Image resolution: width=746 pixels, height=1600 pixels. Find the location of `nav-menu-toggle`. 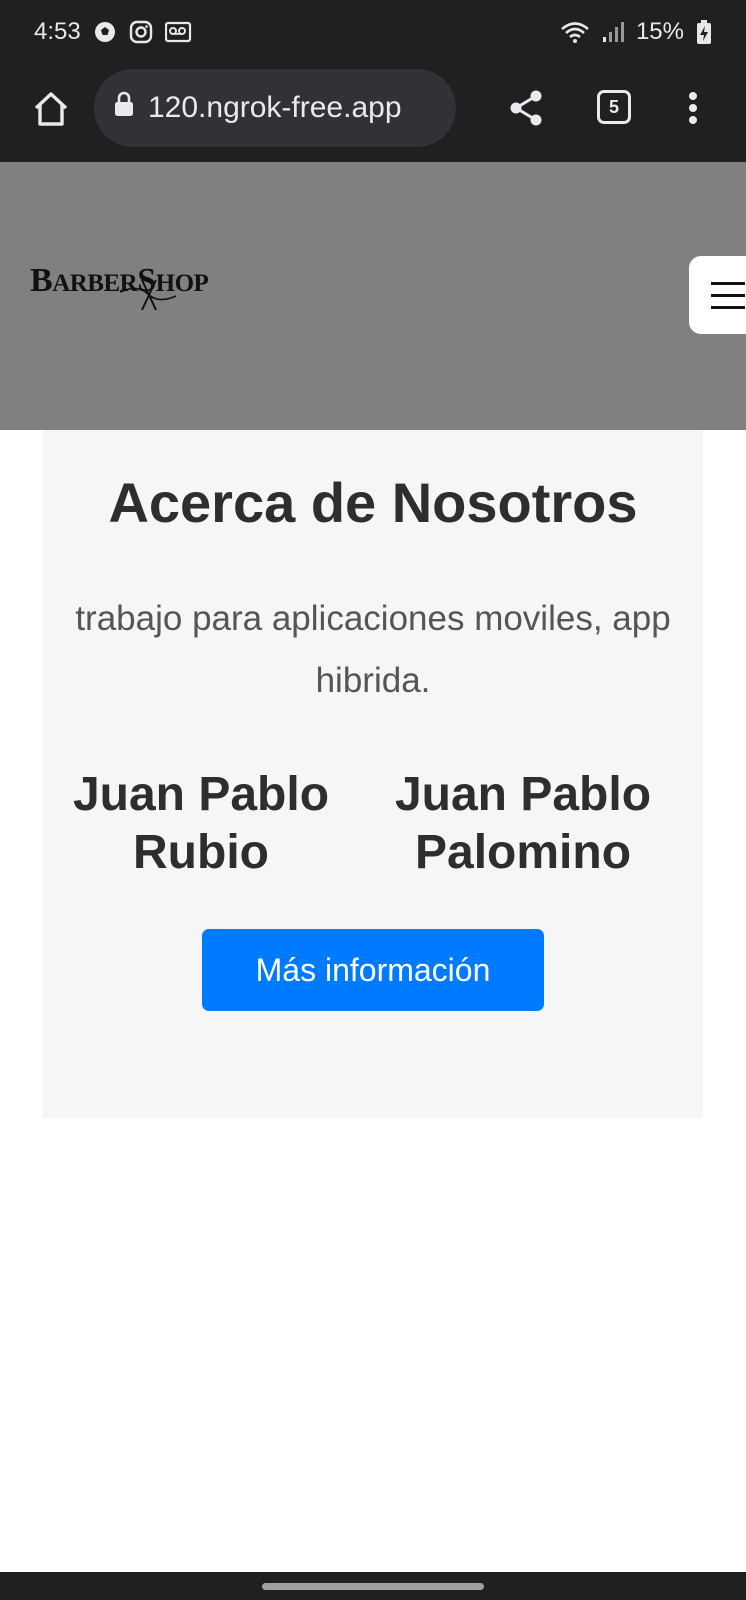

nav-menu-toggle is located at coordinates (717, 295).